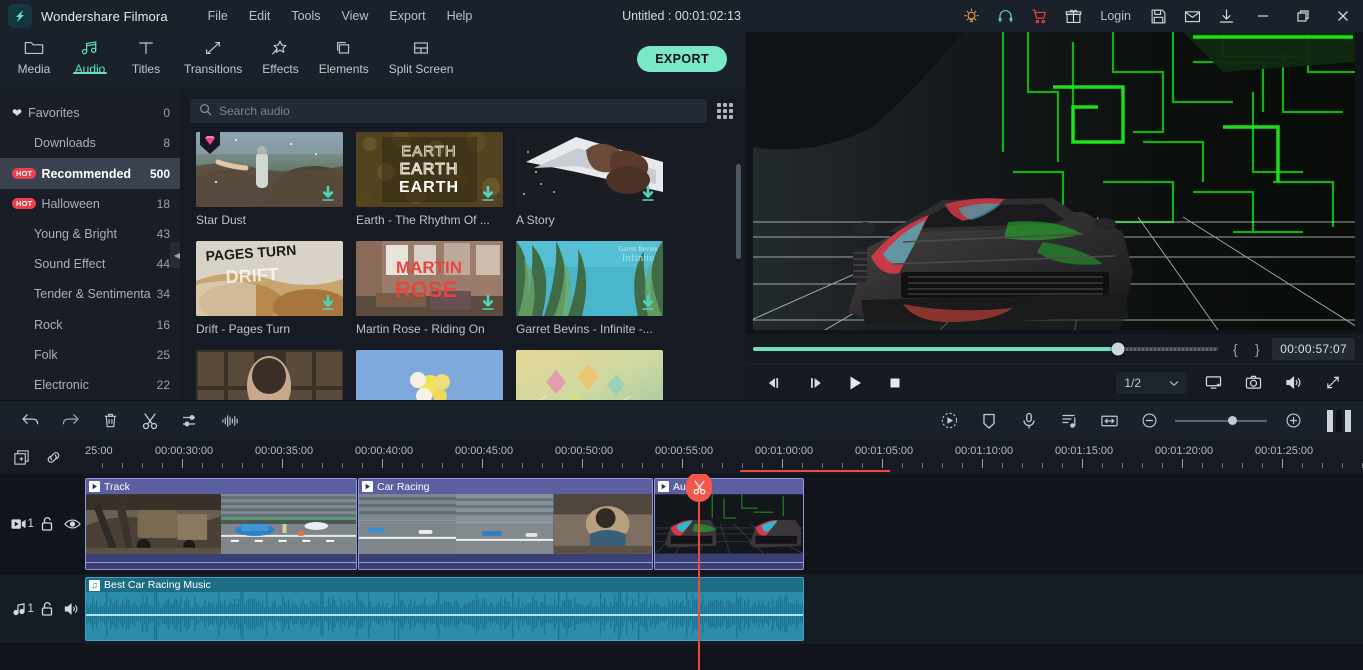  What do you see at coordinates (1005, 16) in the screenshot?
I see `headset-icon` at bounding box center [1005, 16].